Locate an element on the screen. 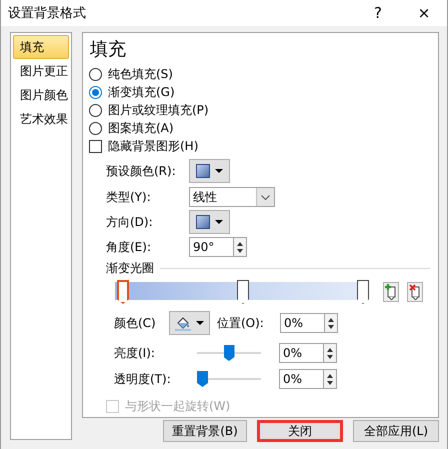 The image size is (448, 449). add-stop-icon is located at coordinates (391, 292).